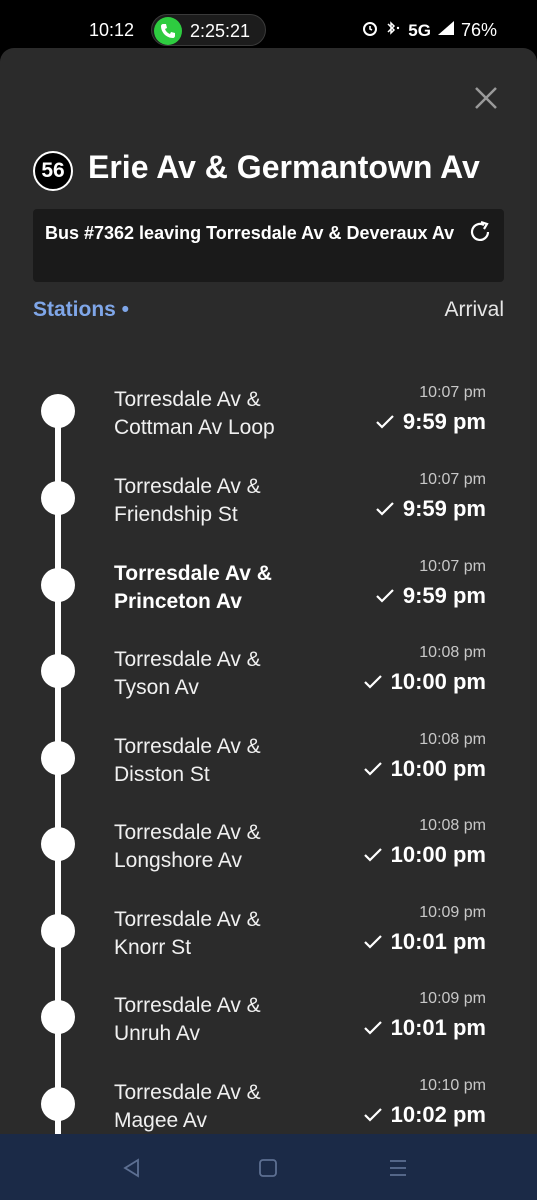 Image resolution: width=537 pixels, height=1200 pixels. What do you see at coordinates (284, 167) in the screenshot?
I see `stop-title: Erie Av & Germantown Av` at bounding box center [284, 167].